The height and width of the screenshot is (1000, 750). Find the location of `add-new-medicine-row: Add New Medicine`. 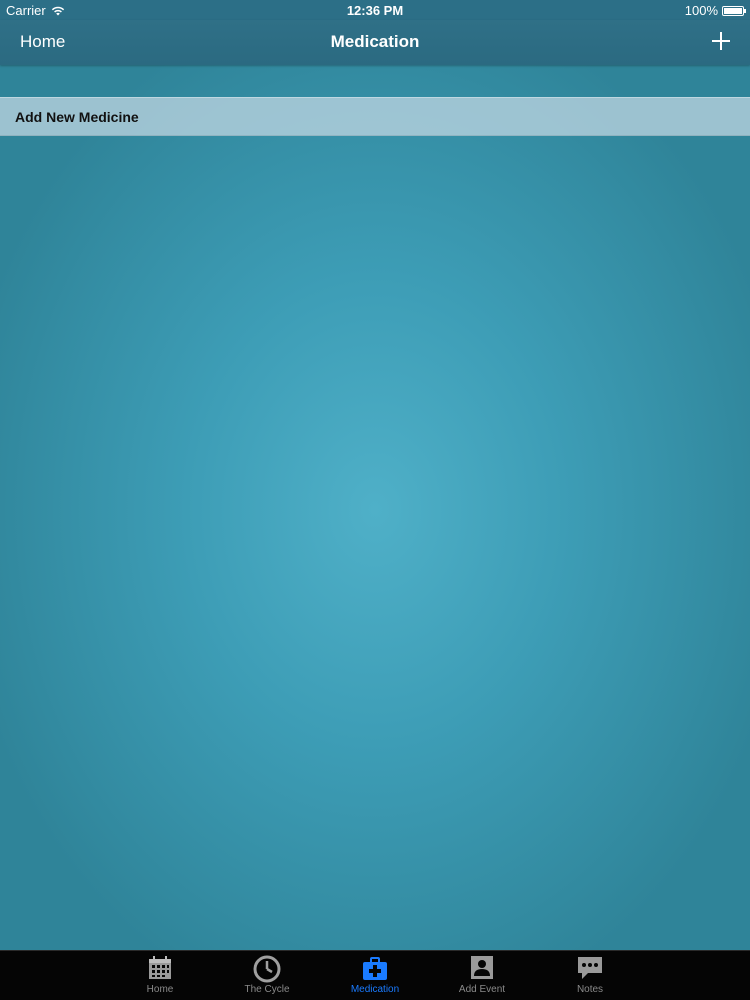

add-new-medicine-row: Add New Medicine is located at coordinates (375, 116).